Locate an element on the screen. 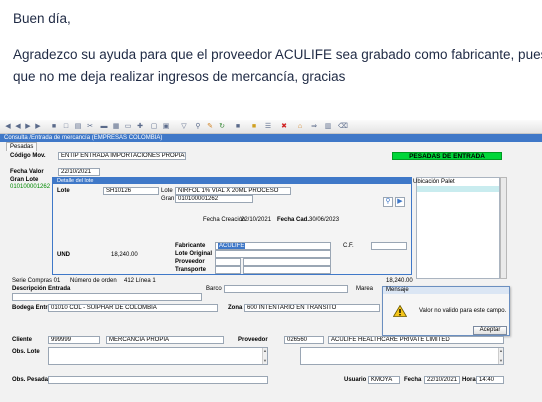  cliente-name-field: MERCANCIA PROPIA is located at coordinates (165, 340).